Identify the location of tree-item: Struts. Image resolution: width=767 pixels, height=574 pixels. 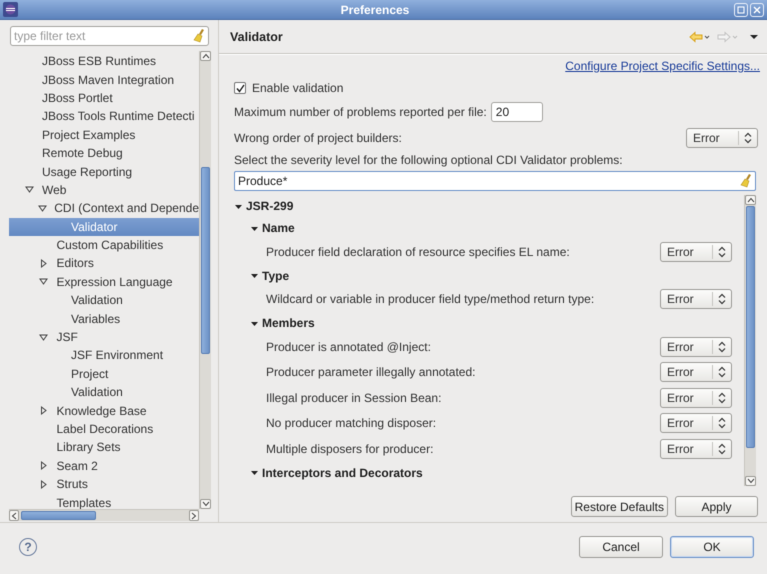
(104, 484).